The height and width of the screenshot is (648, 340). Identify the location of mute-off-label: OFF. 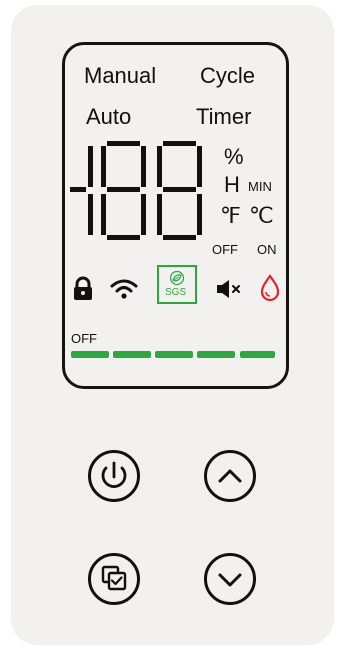
(225, 249).